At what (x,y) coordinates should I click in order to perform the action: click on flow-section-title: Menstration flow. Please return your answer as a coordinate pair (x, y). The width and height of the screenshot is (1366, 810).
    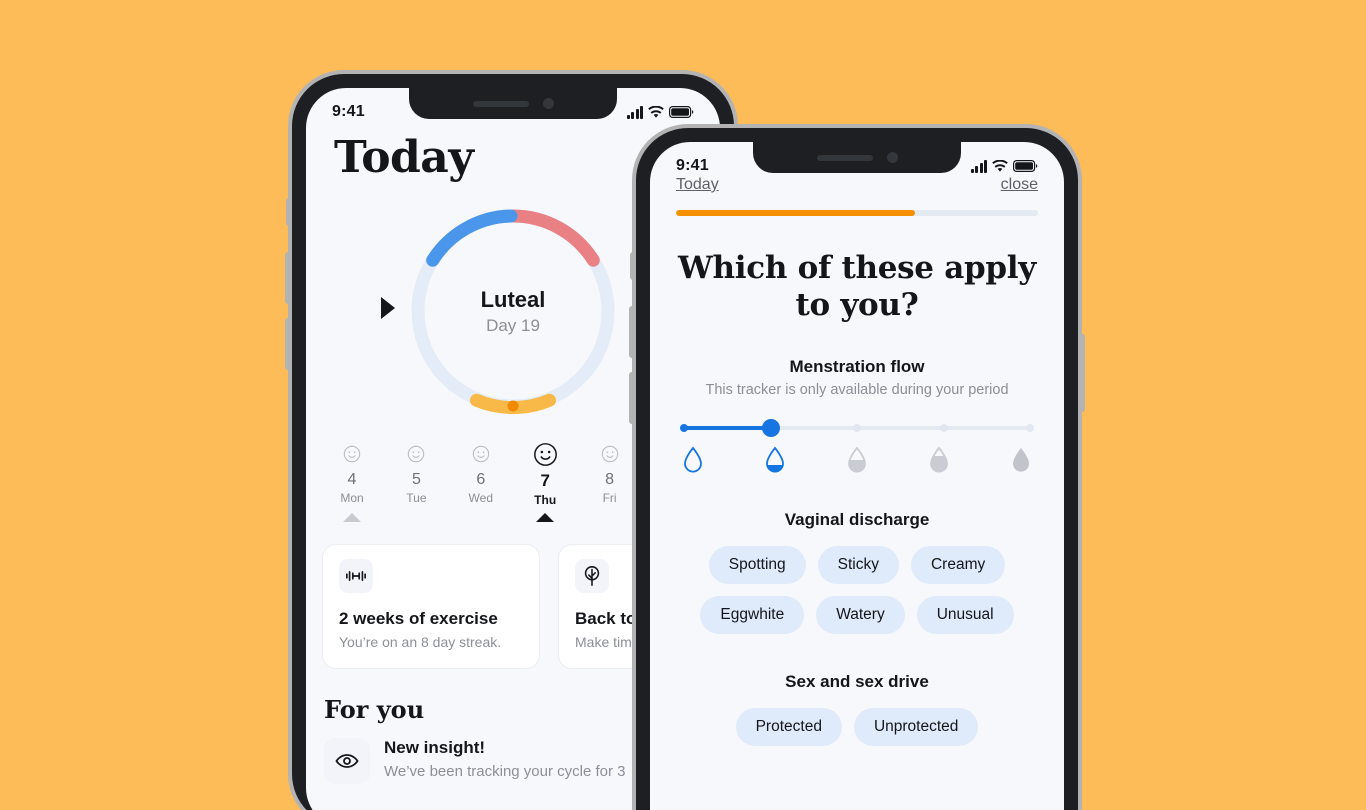
    Looking at the image, I should click on (857, 367).